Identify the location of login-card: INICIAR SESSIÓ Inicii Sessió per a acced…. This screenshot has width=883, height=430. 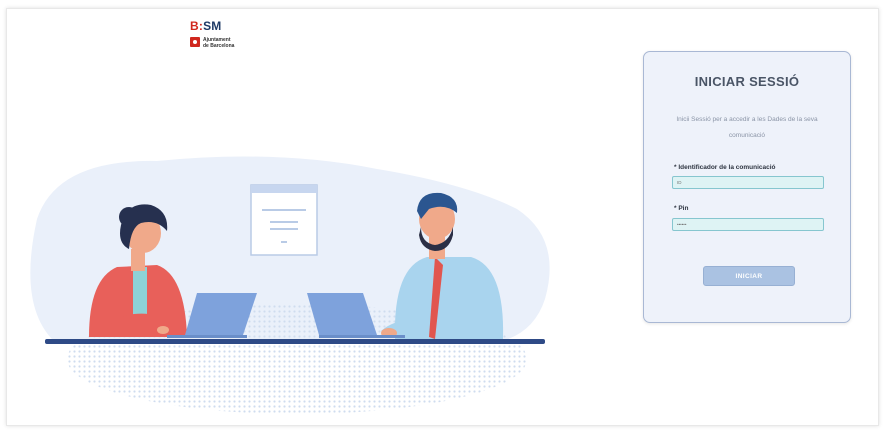
(747, 187).